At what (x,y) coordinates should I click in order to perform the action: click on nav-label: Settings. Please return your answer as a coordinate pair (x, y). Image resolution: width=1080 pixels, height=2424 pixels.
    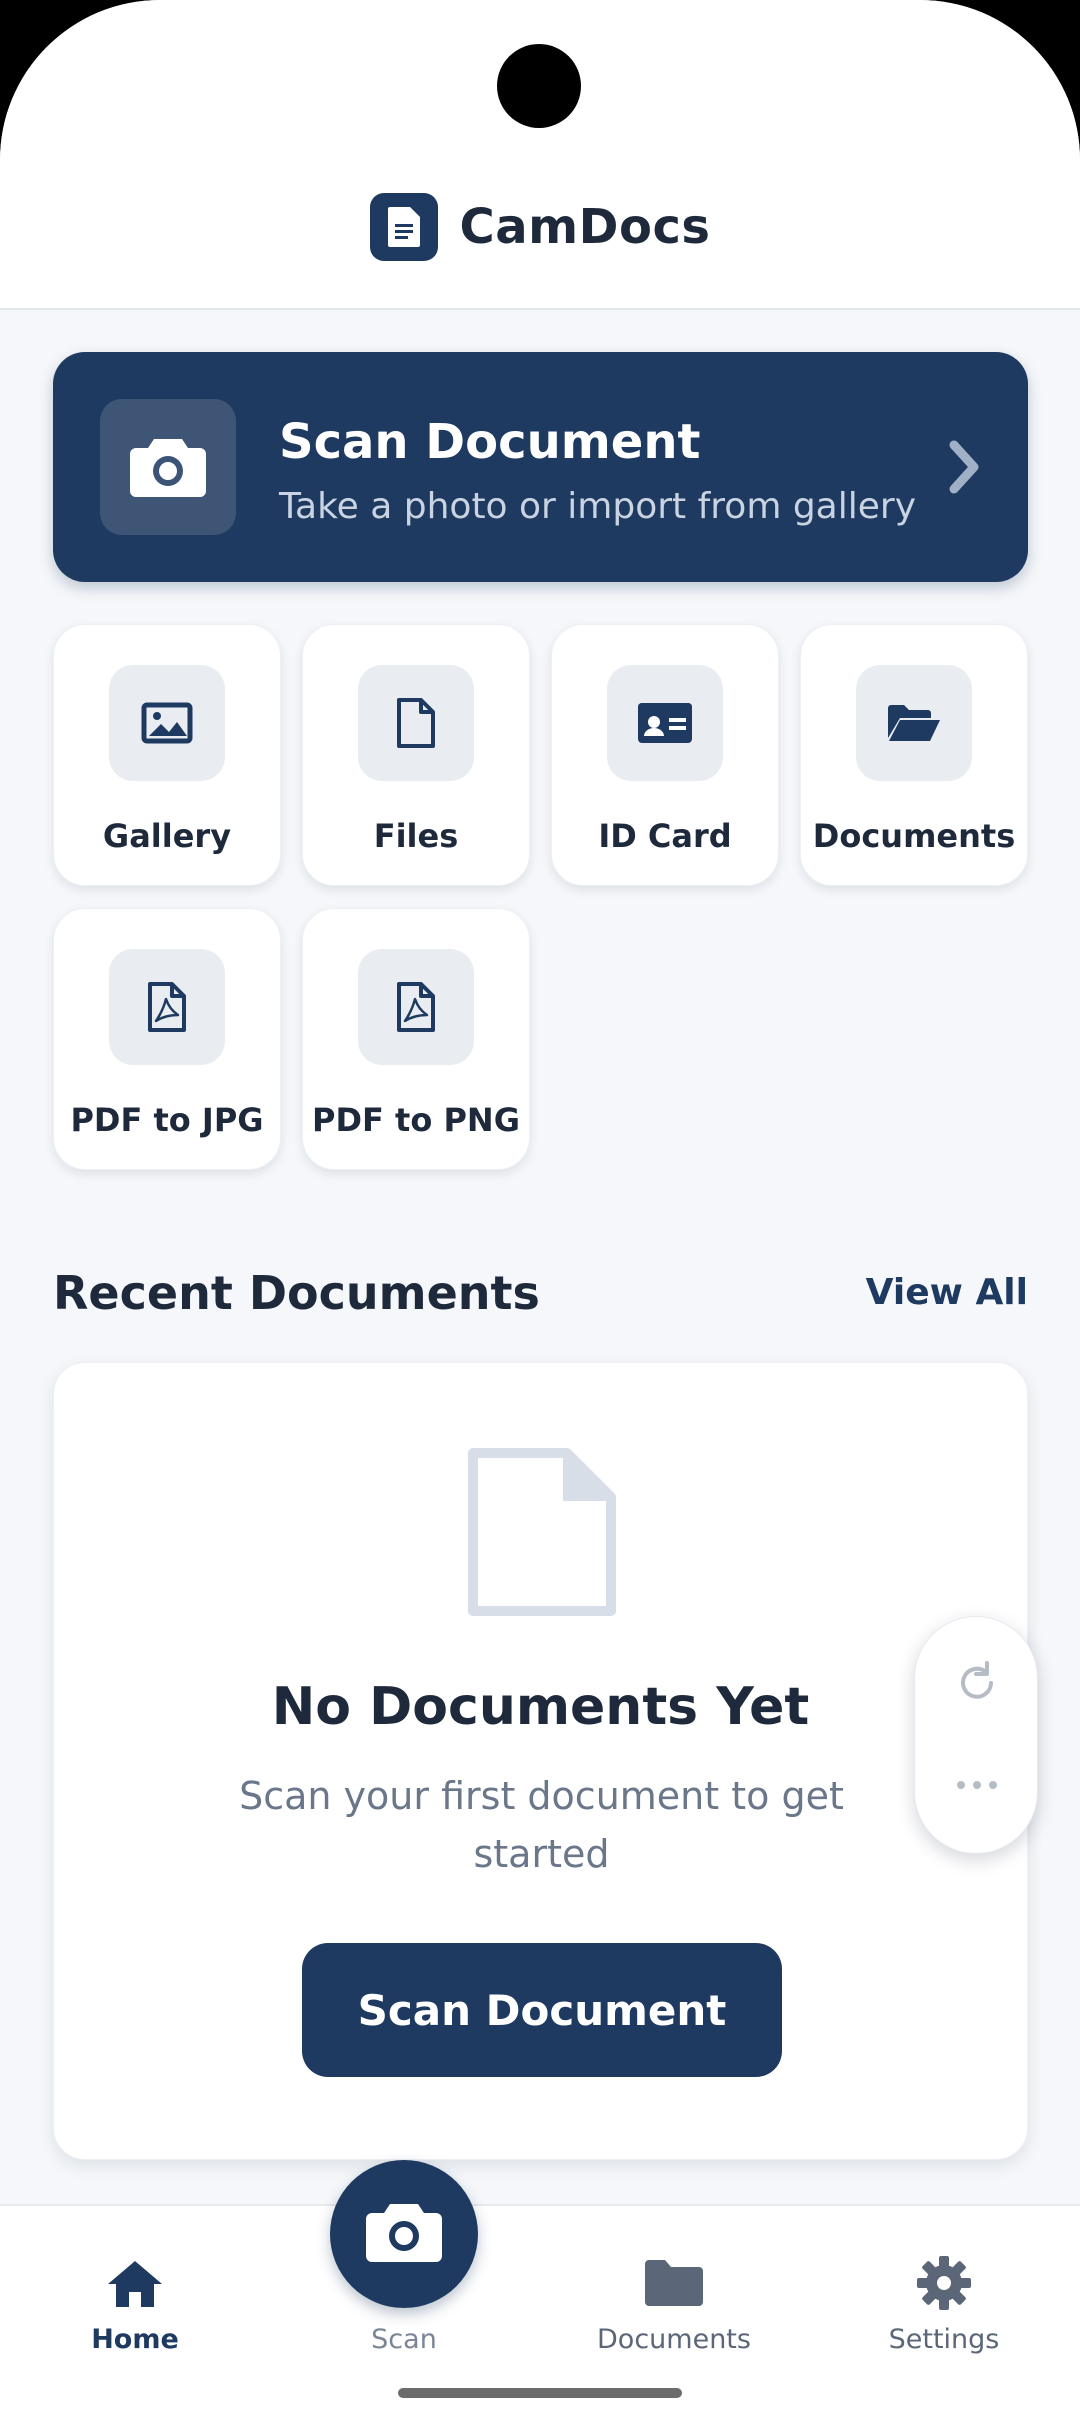
    Looking at the image, I should click on (944, 2339).